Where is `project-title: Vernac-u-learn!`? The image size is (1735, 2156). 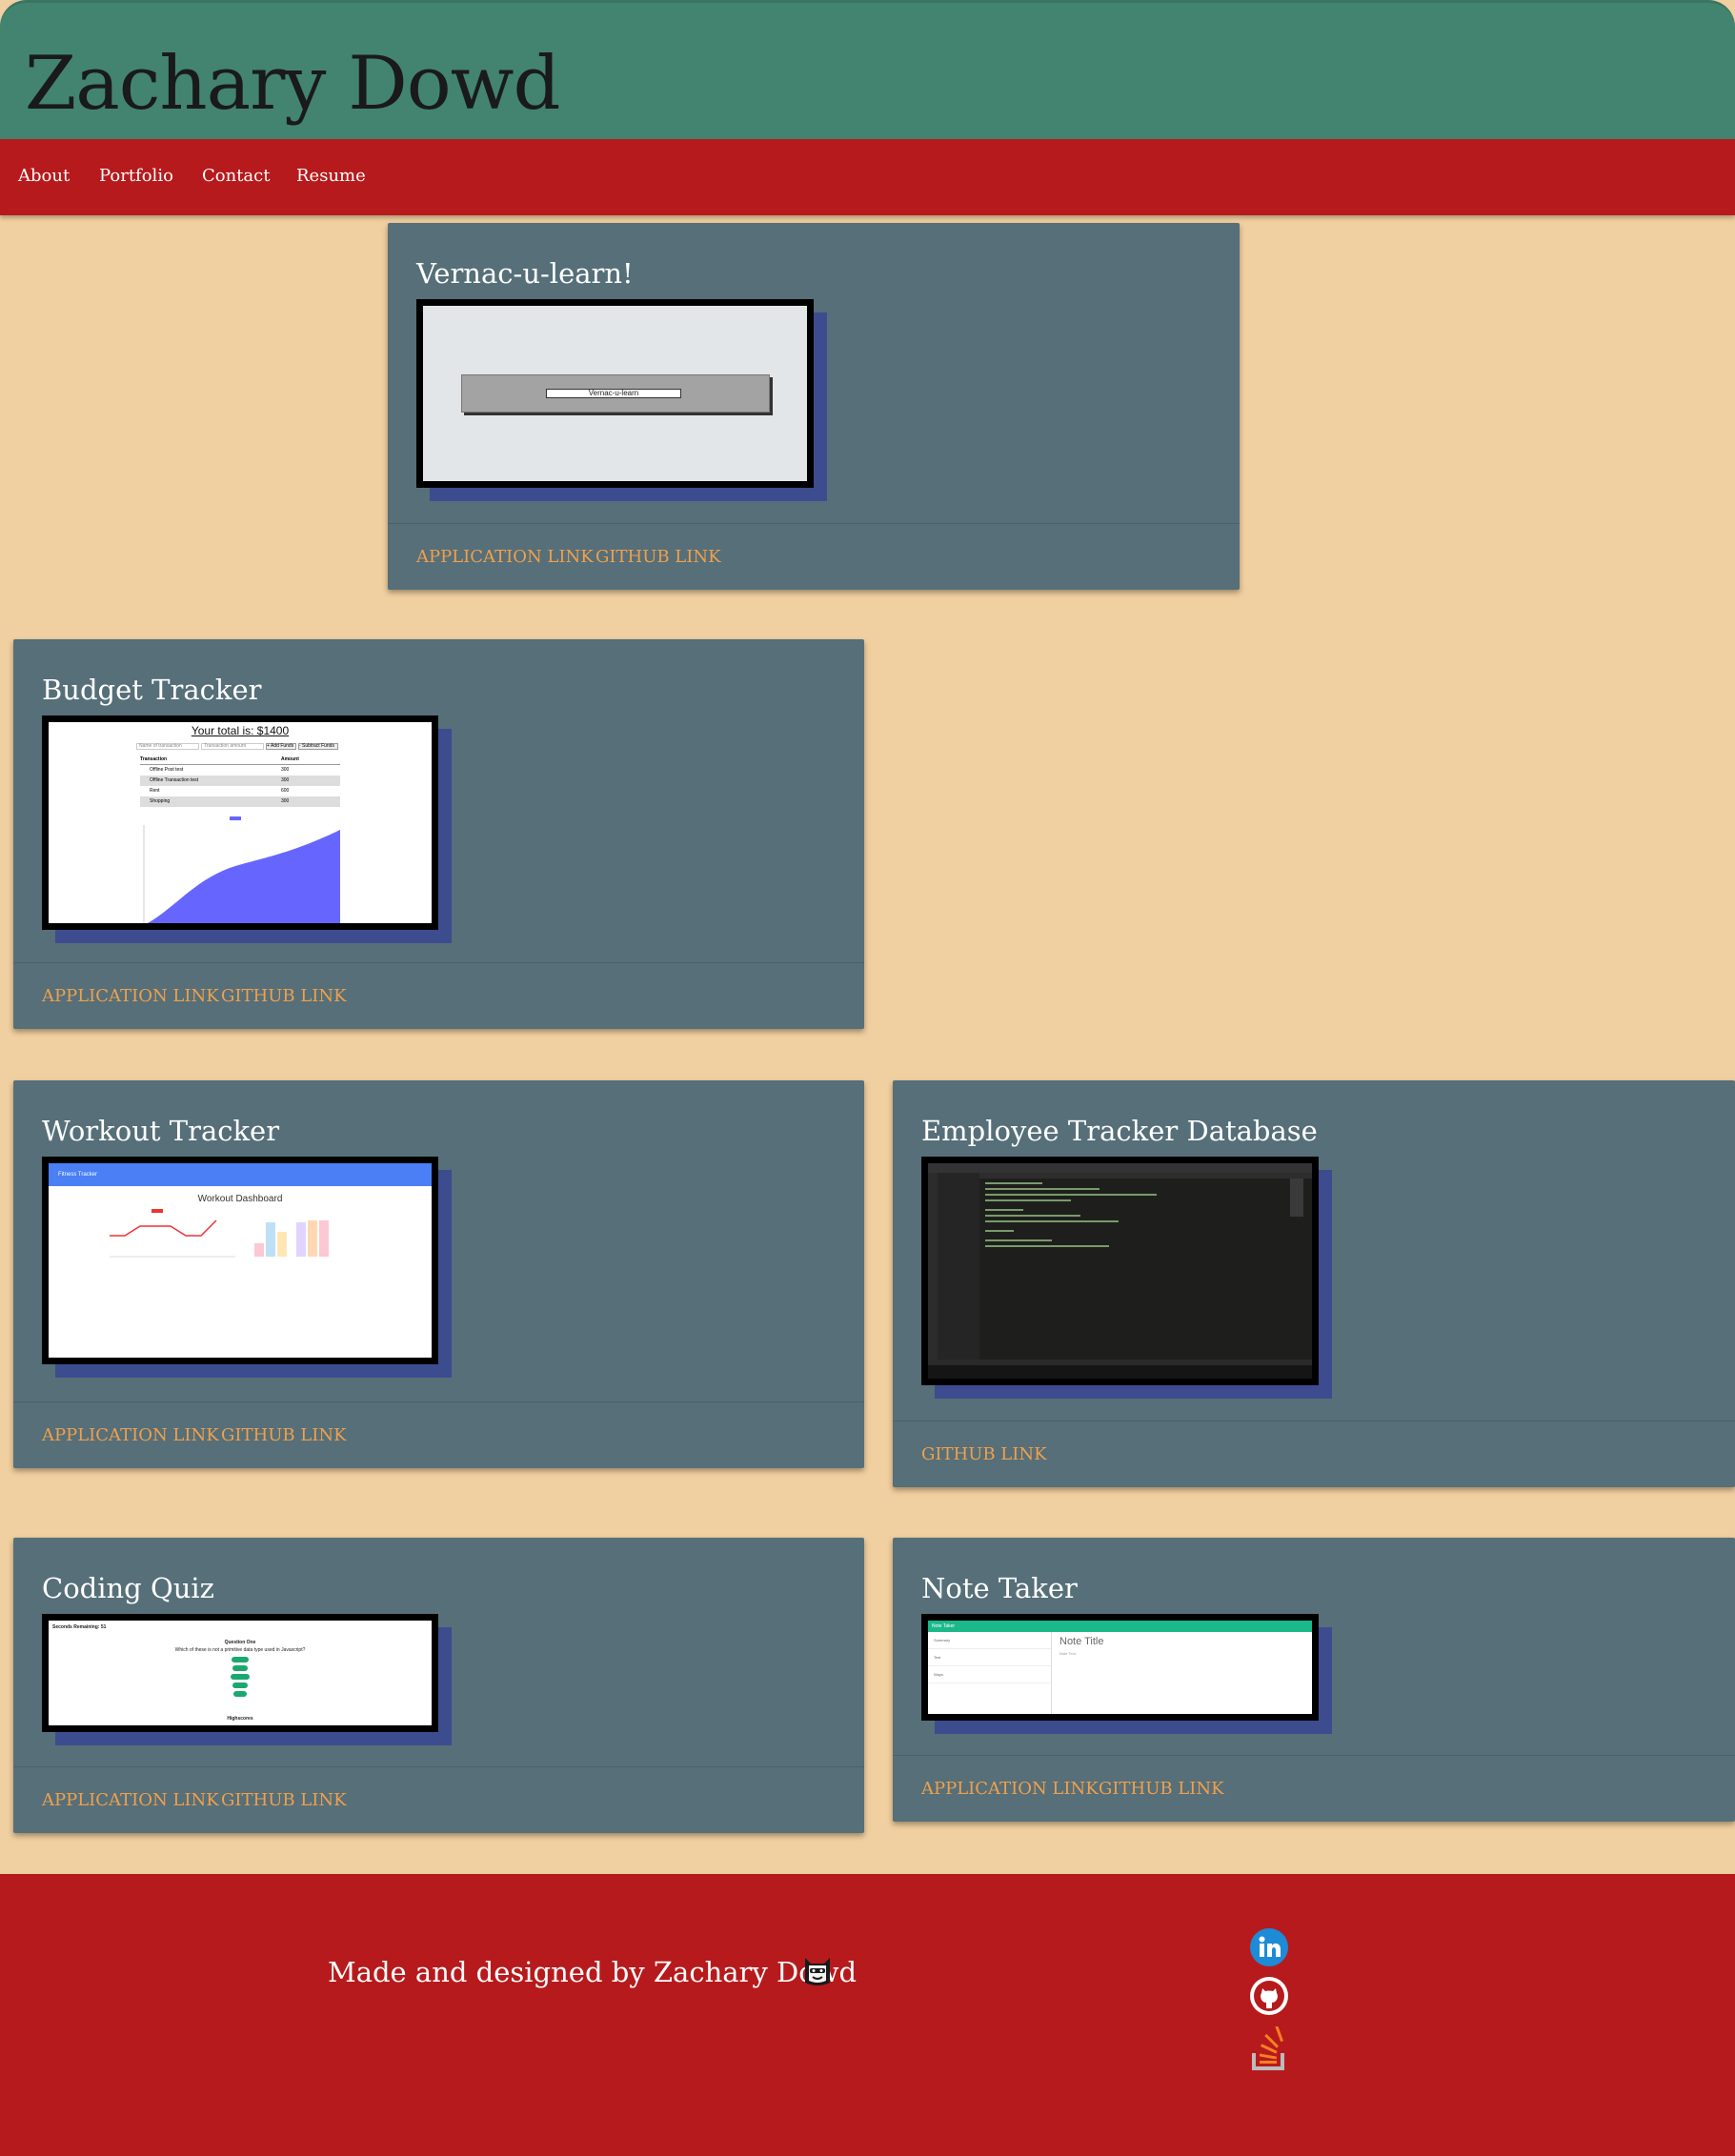
project-title: Vernac-u-learn! is located at coordinates (525, 274).